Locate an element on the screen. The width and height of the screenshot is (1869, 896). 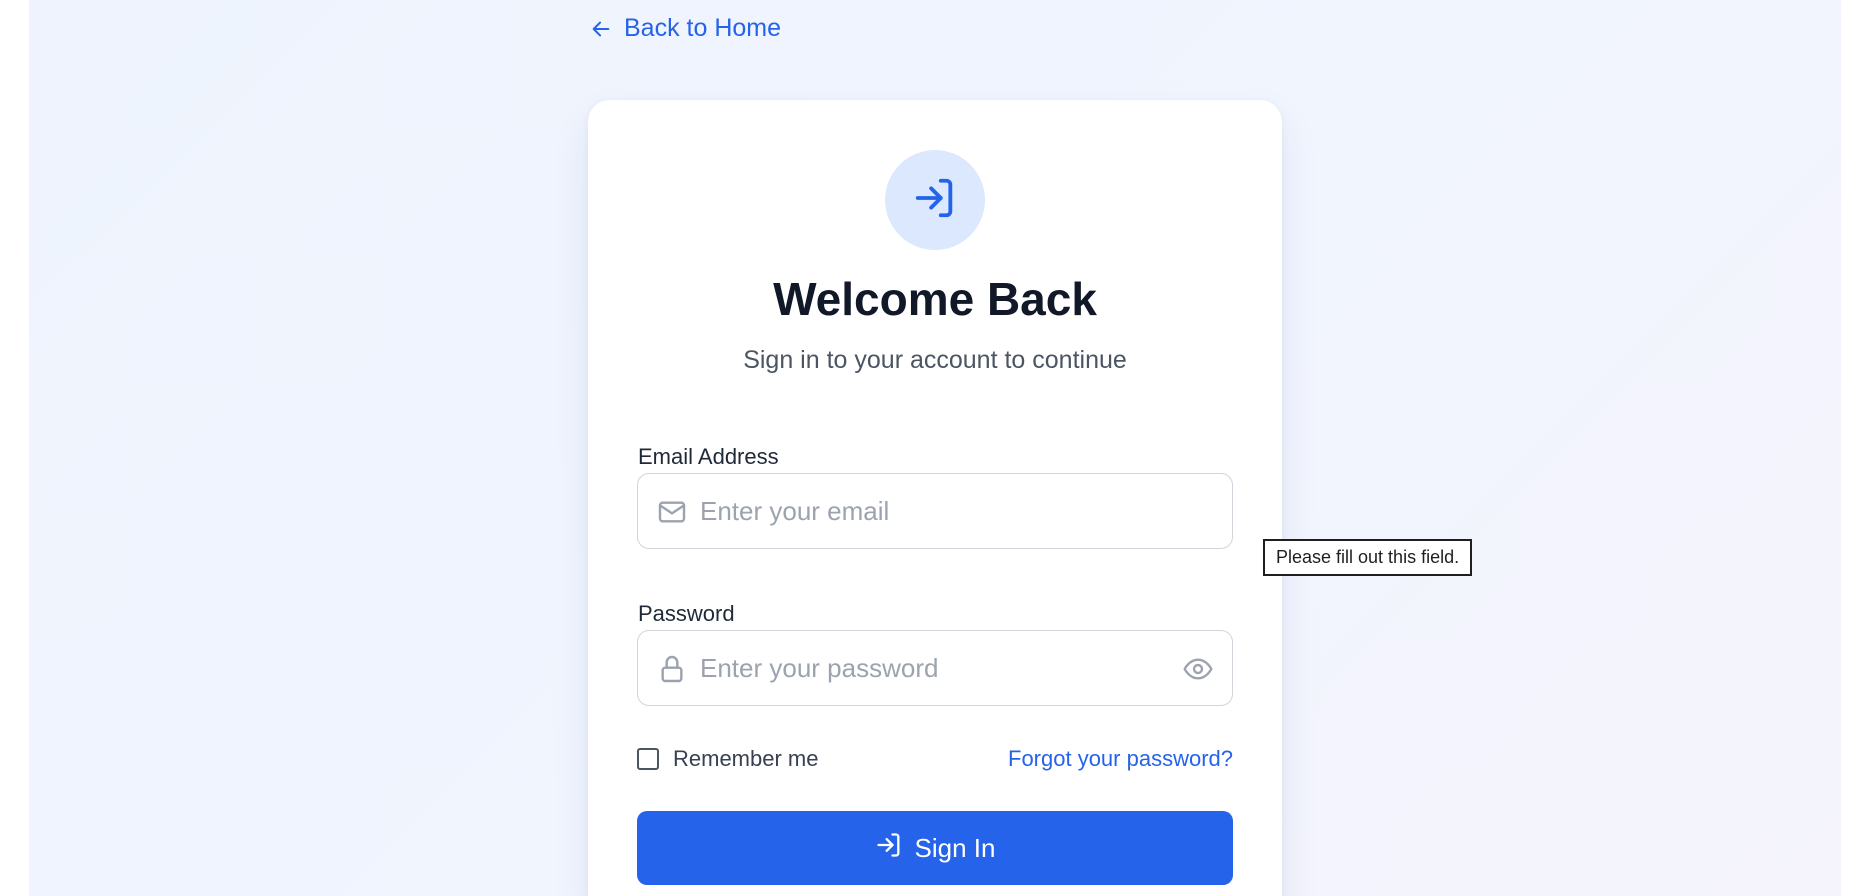
password-field is located at coordinates (935, 668).